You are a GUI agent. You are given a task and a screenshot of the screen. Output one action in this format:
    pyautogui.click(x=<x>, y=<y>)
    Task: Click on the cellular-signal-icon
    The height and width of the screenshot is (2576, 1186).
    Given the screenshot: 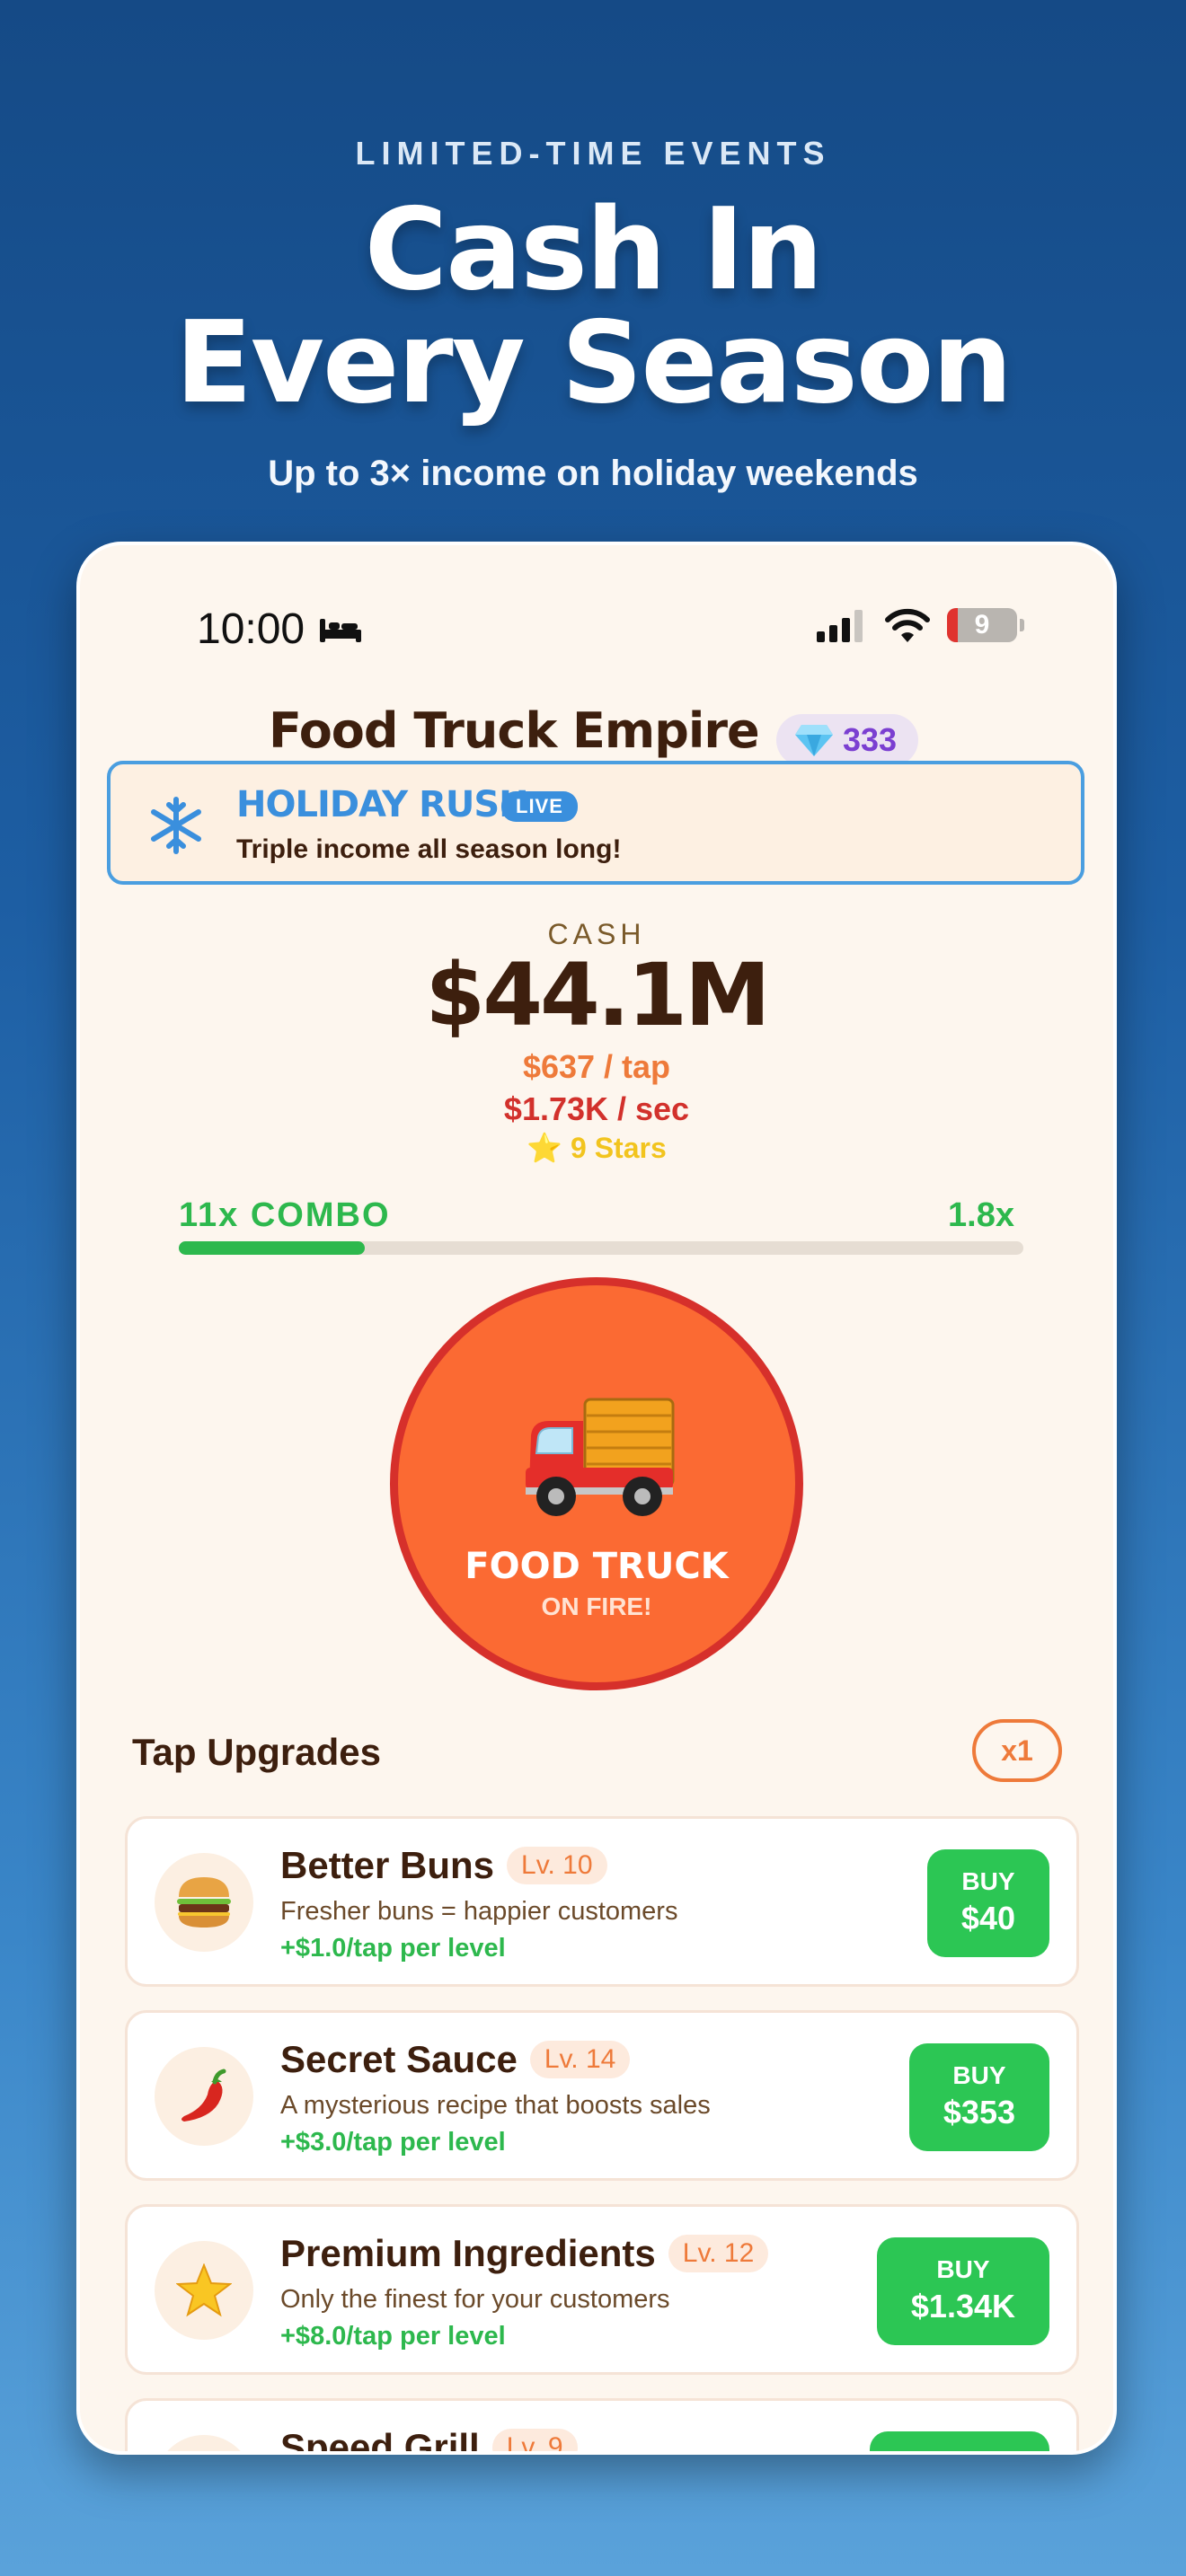 What is the action you would take?
    pyautogui.click(x=840, y=626)
    